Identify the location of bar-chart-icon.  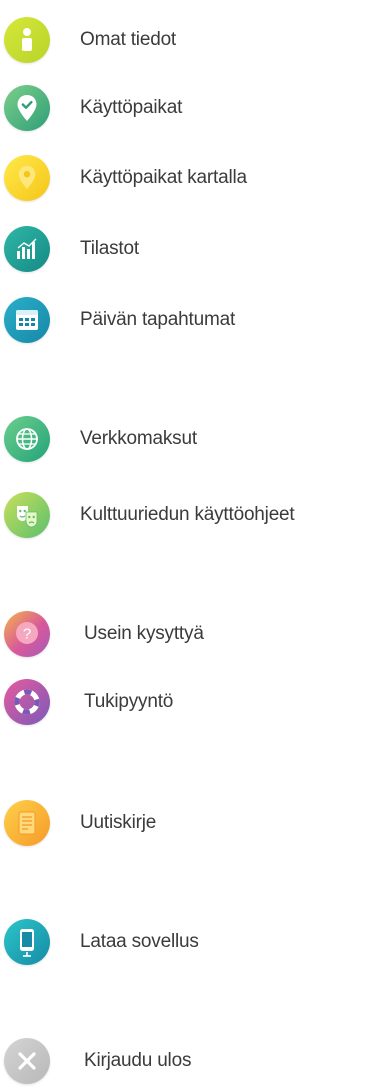
(27, 249).